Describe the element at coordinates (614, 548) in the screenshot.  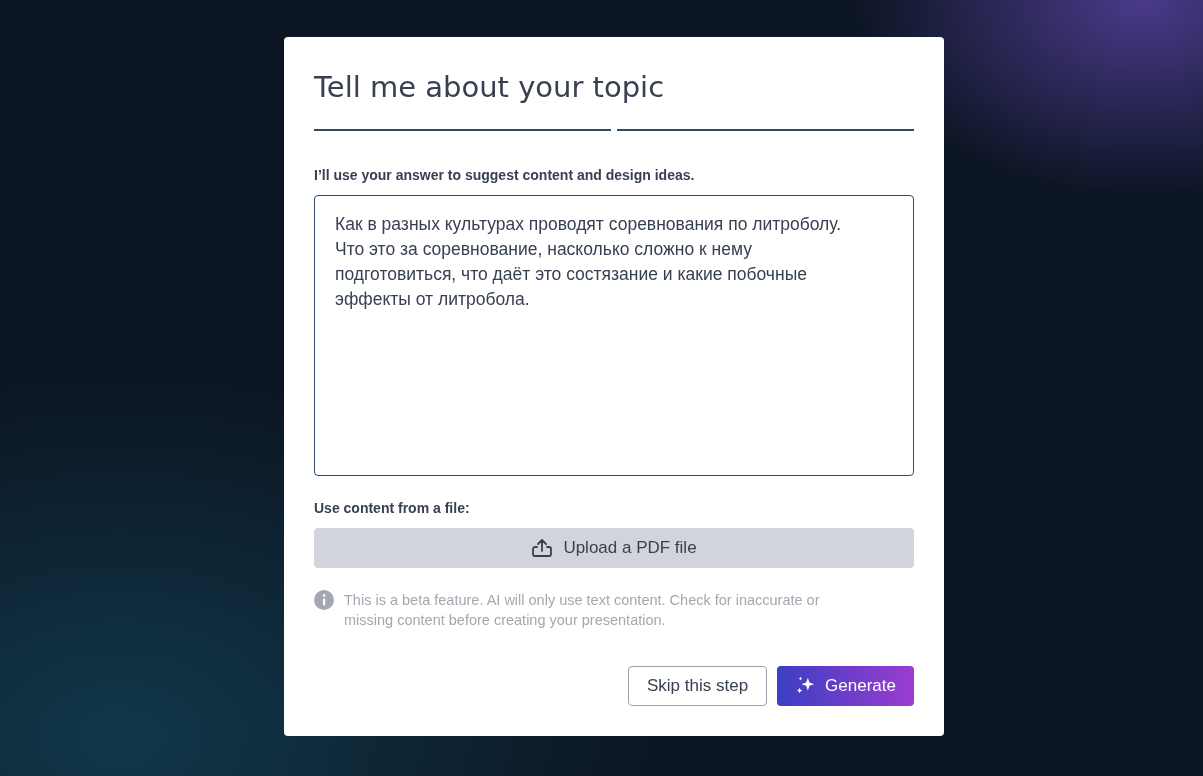
I see `upload-button: Upload a PDF file` at that location.